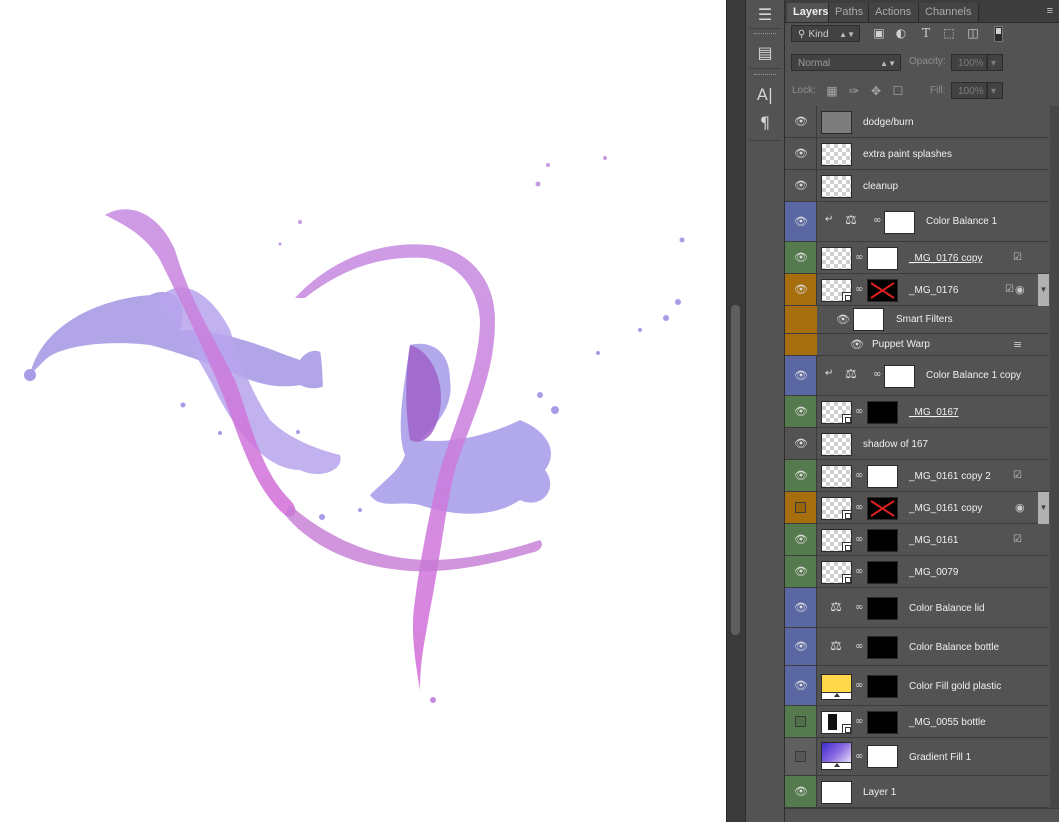 The image size is (1064, 828). I want to click on layer-row: 👁 ⚖ ∞ Color Balance lid, so click(917, 608).